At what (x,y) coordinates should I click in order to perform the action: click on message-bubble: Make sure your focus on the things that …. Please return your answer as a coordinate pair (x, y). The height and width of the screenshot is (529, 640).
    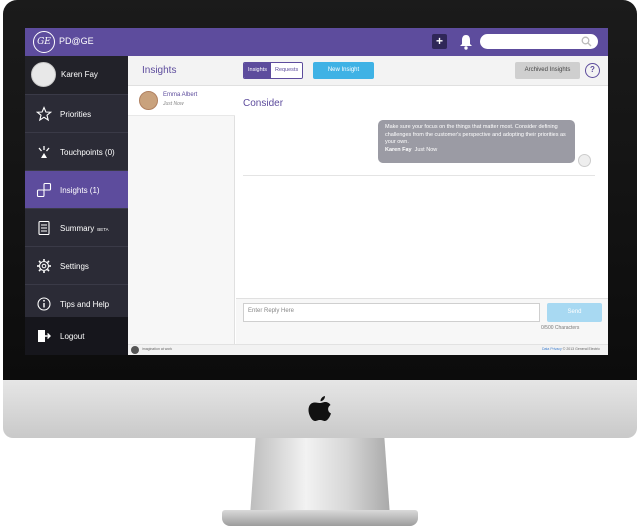
    Looking at the image, I should click on (476, 141).